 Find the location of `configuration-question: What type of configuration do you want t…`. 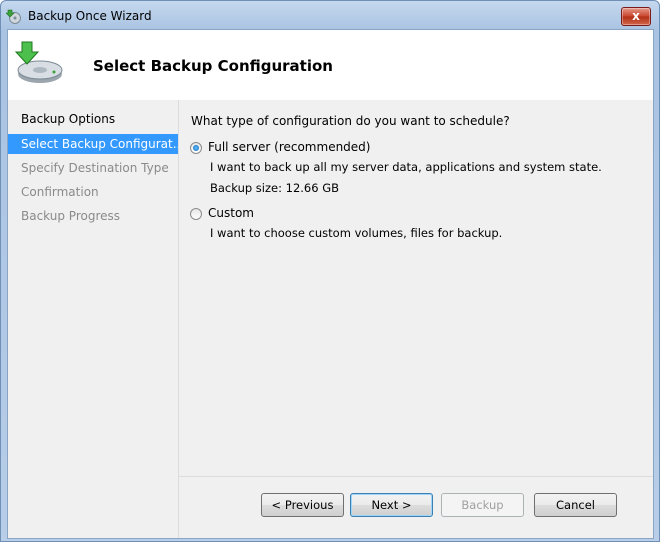

configuration-question: What type of configuration do you want t… is located at coordinates (350, 121).